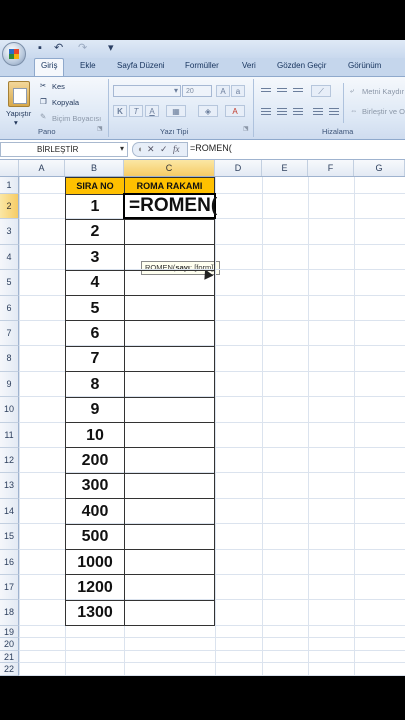 This screenshot has height=720, width=405. I want to click on tab-giris: Giriş, so click(49, 67).